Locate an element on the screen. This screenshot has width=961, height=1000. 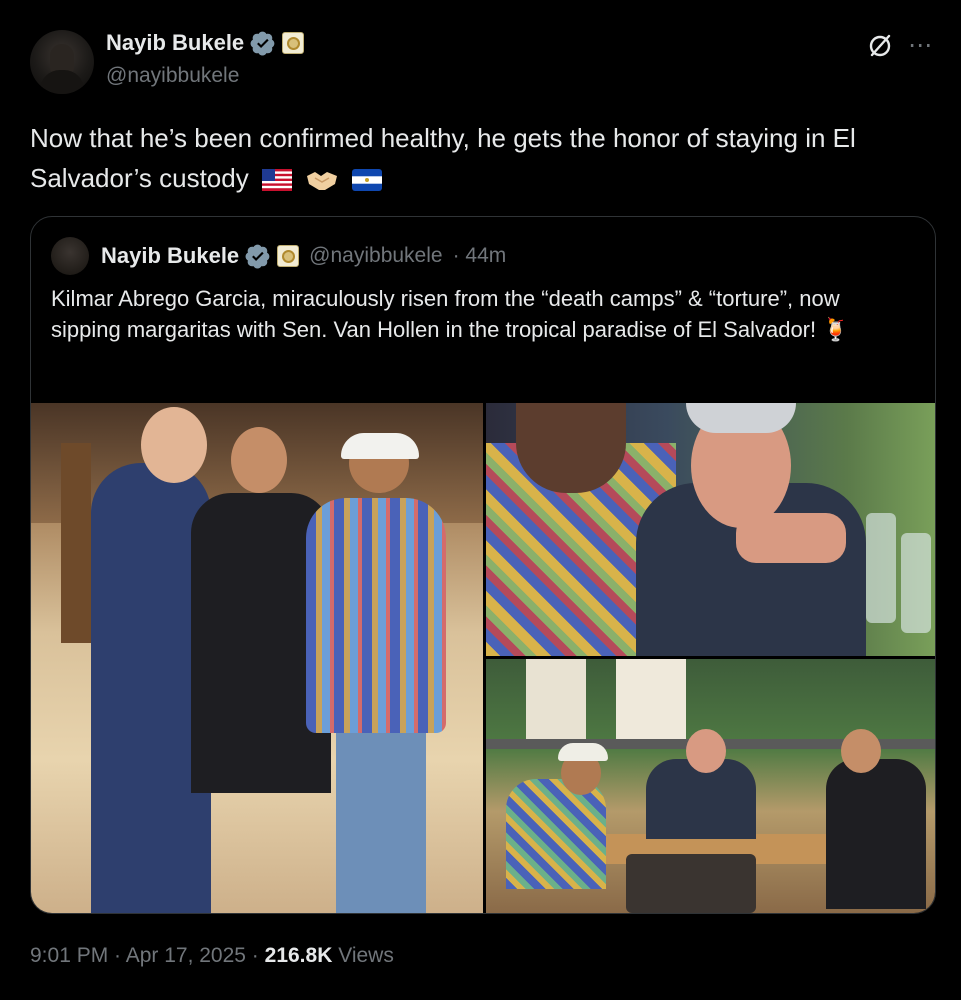
restaurant-table-photo is located at coordinates (710, 786).